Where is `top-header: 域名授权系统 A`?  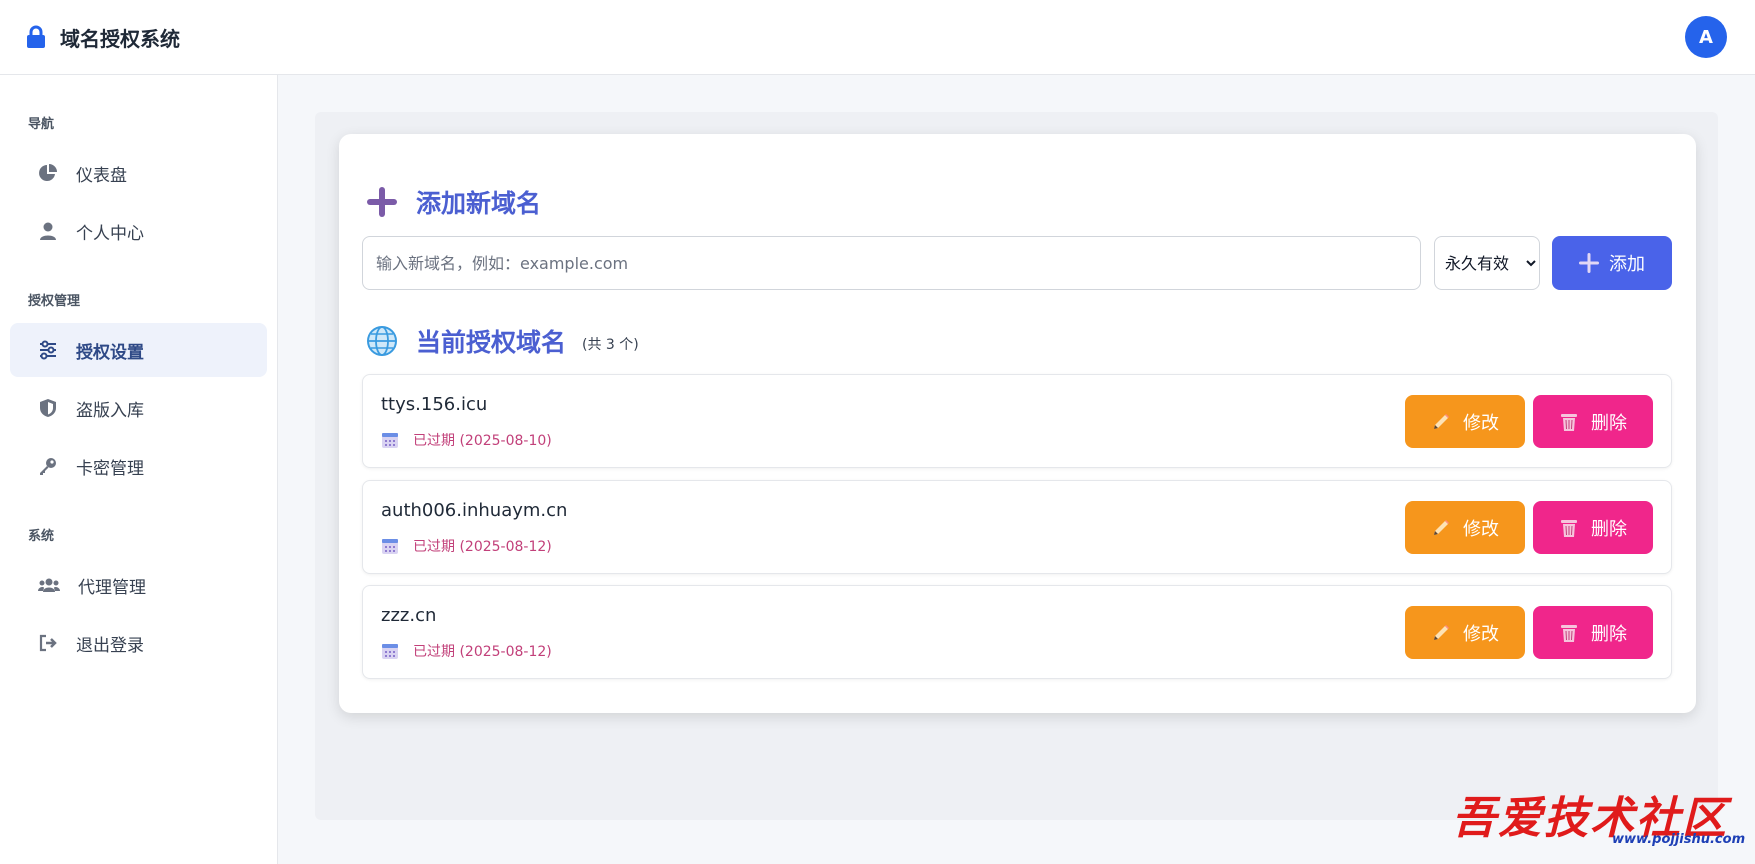 top-header: 域名授权系统 A is located at coordinates (877, 37).